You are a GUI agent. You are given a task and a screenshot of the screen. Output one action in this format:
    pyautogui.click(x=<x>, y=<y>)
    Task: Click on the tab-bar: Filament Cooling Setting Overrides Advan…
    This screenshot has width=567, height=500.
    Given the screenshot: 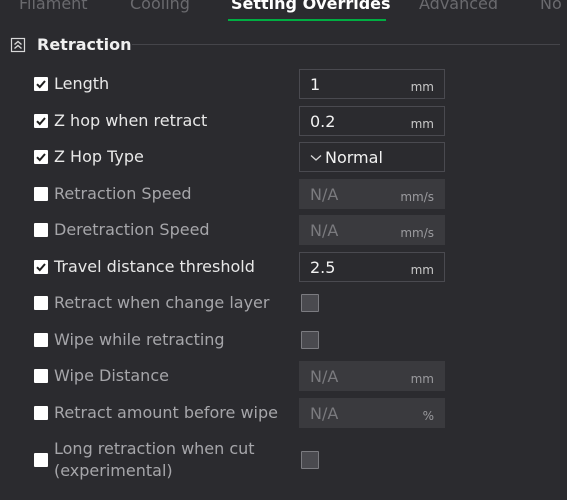 What is the action you would take?
    pyautogui.click(x=283, y=11)
    